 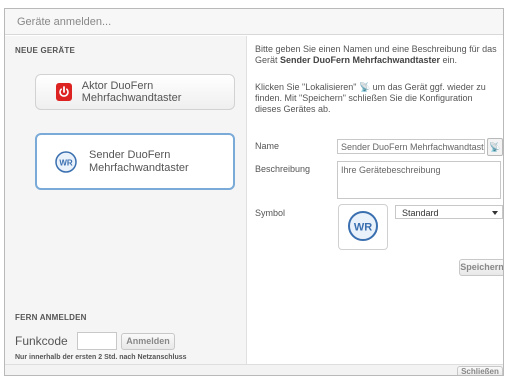 I want to click on anmelden-button: Anmelden, so click(x=148, y=341).